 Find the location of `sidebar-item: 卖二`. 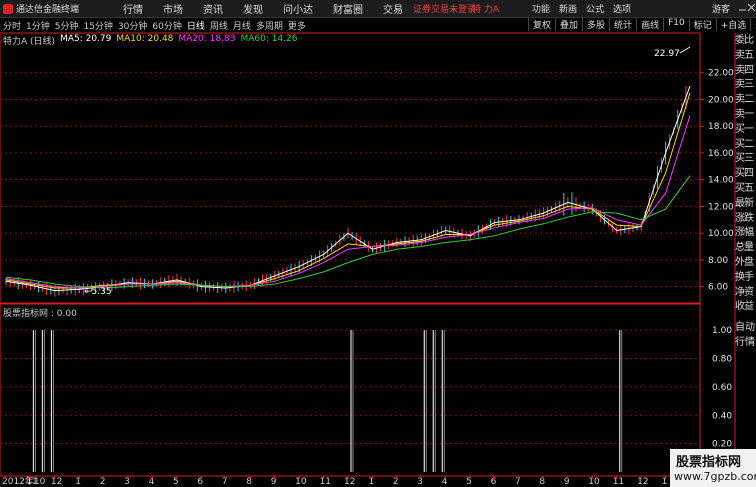

sidebar-item: 卖二 is located at coordinates (745, 100).